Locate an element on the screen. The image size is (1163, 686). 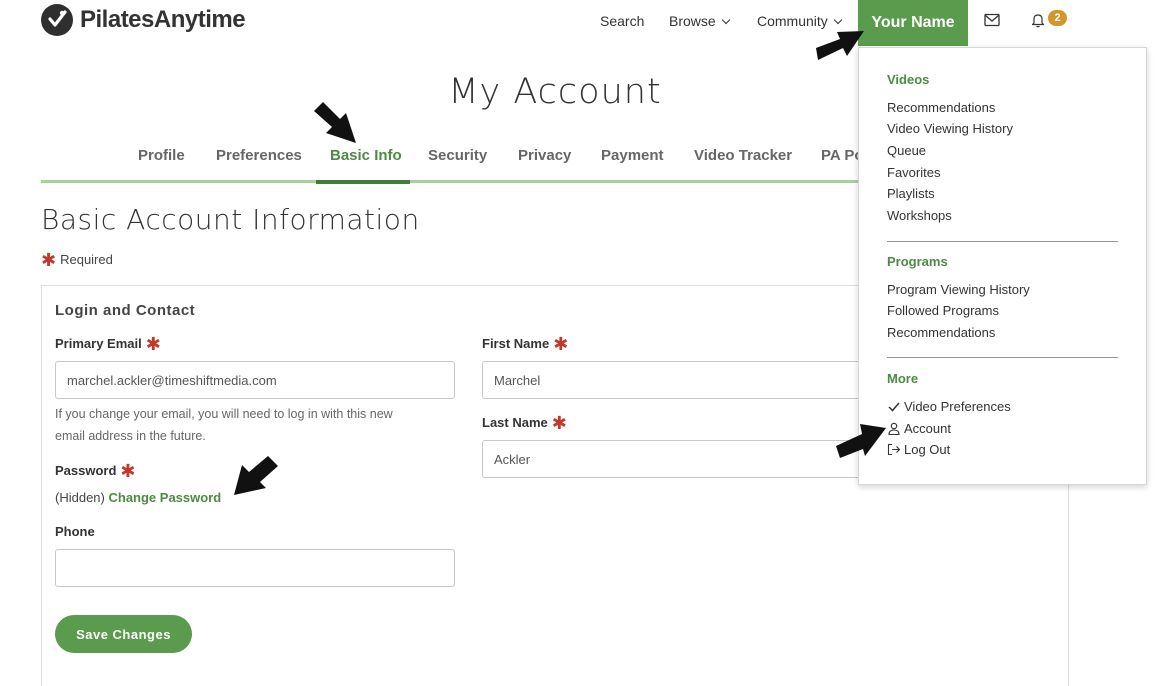
phone-label: Phone is located at coordinates (75, 531).